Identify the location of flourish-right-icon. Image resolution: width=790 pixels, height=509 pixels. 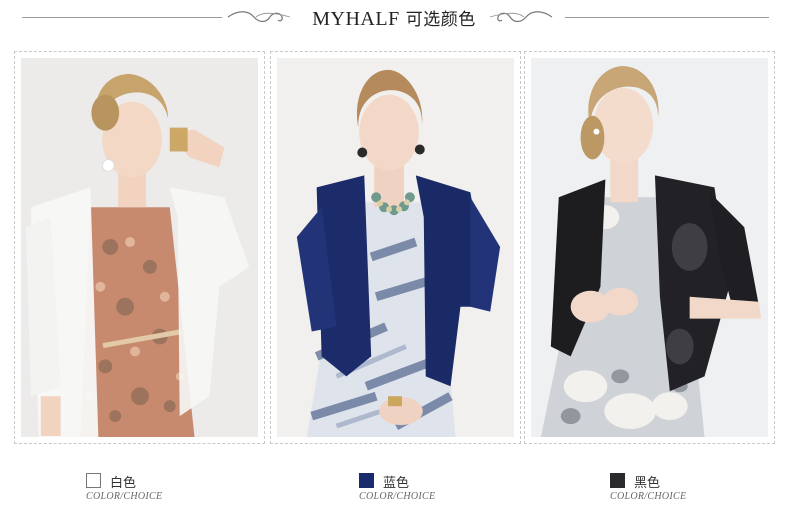
(521, 17).